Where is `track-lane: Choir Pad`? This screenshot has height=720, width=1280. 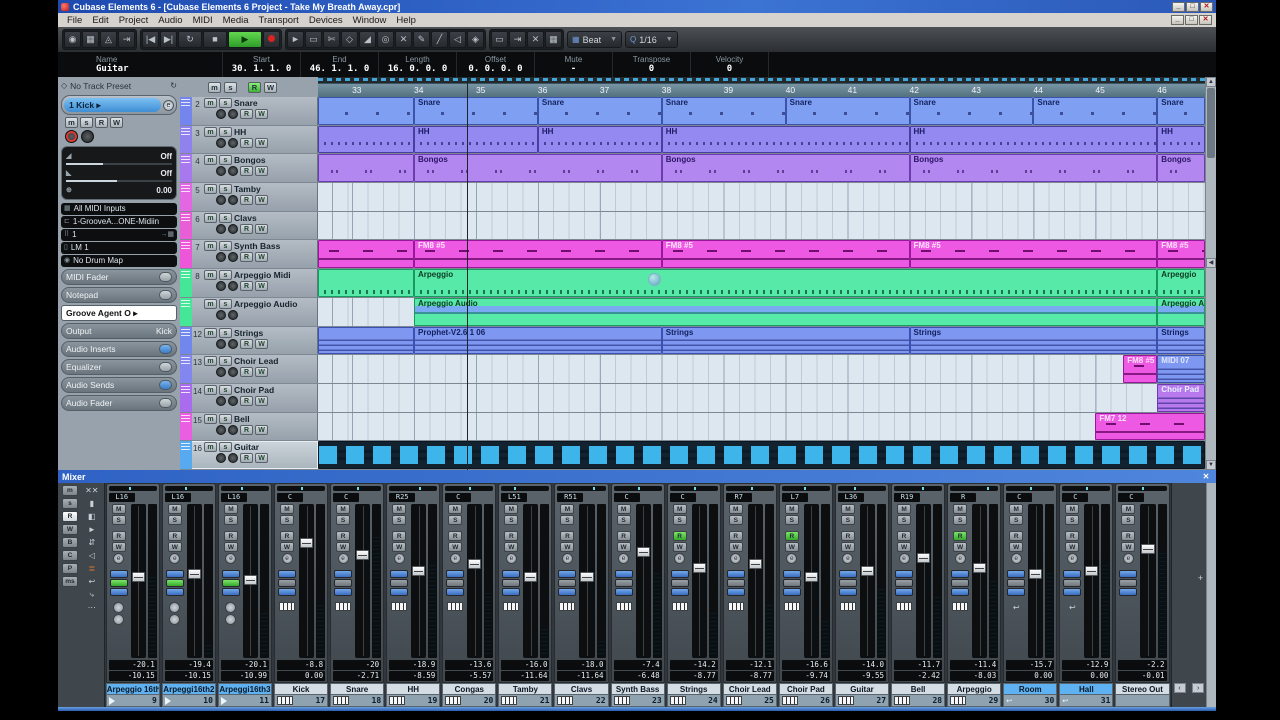
track-lane: Choir Pad is located at coordinates (761, 397).